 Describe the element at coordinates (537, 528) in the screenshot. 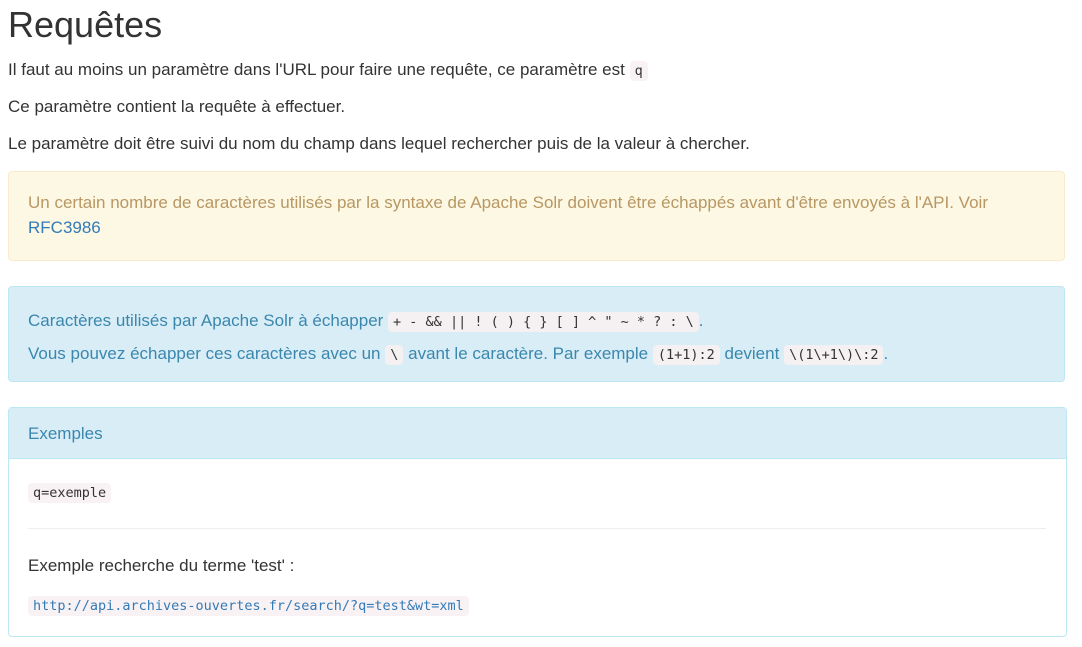

I see `divider` at that location.